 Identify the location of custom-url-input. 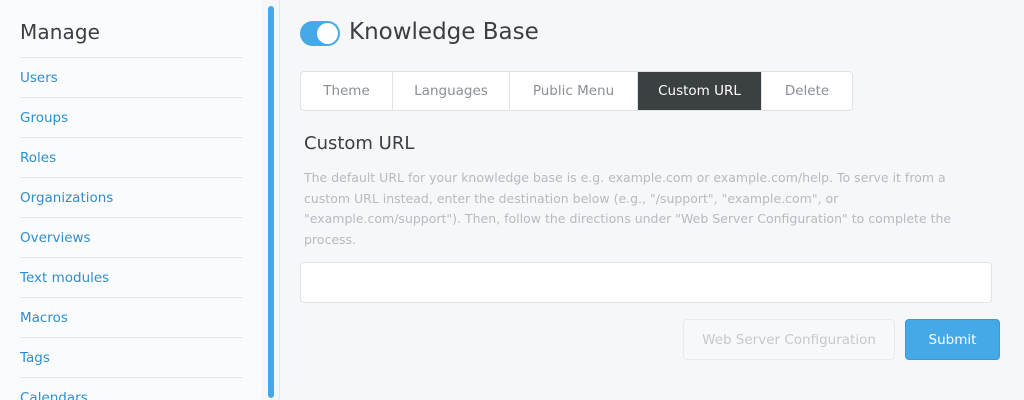
(646, 282).